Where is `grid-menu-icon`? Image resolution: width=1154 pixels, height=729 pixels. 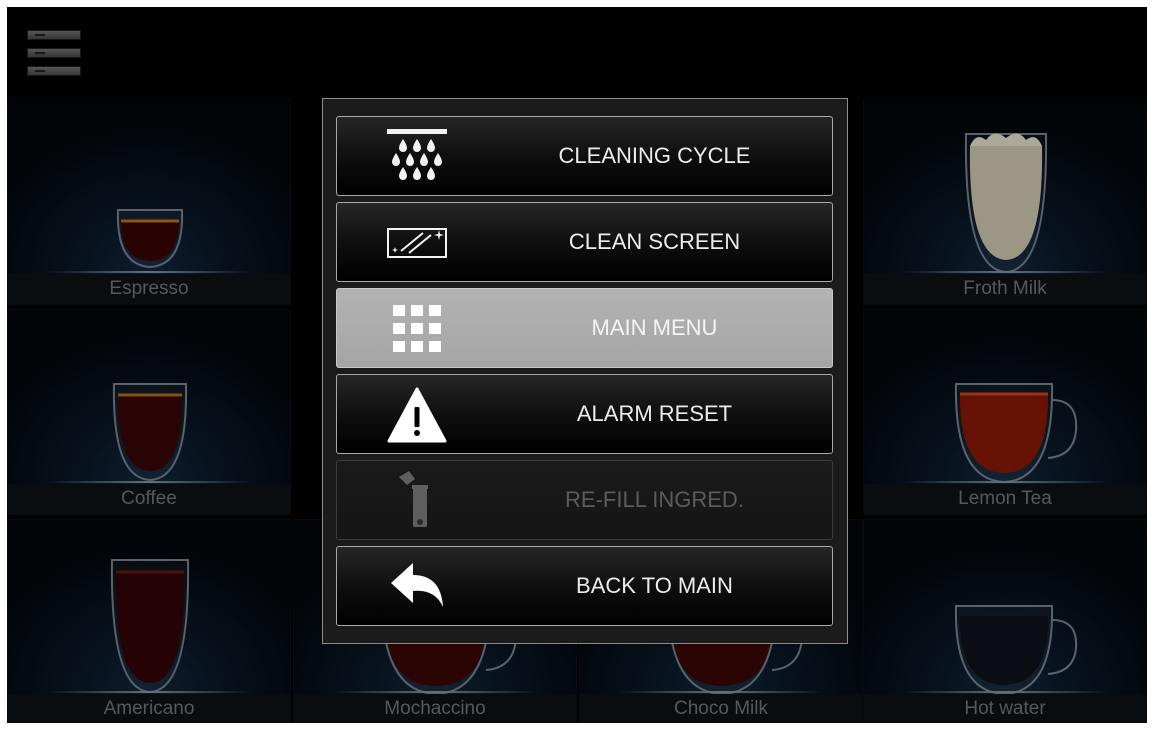
grid-menu-icon is located at coordinates (417, 328).